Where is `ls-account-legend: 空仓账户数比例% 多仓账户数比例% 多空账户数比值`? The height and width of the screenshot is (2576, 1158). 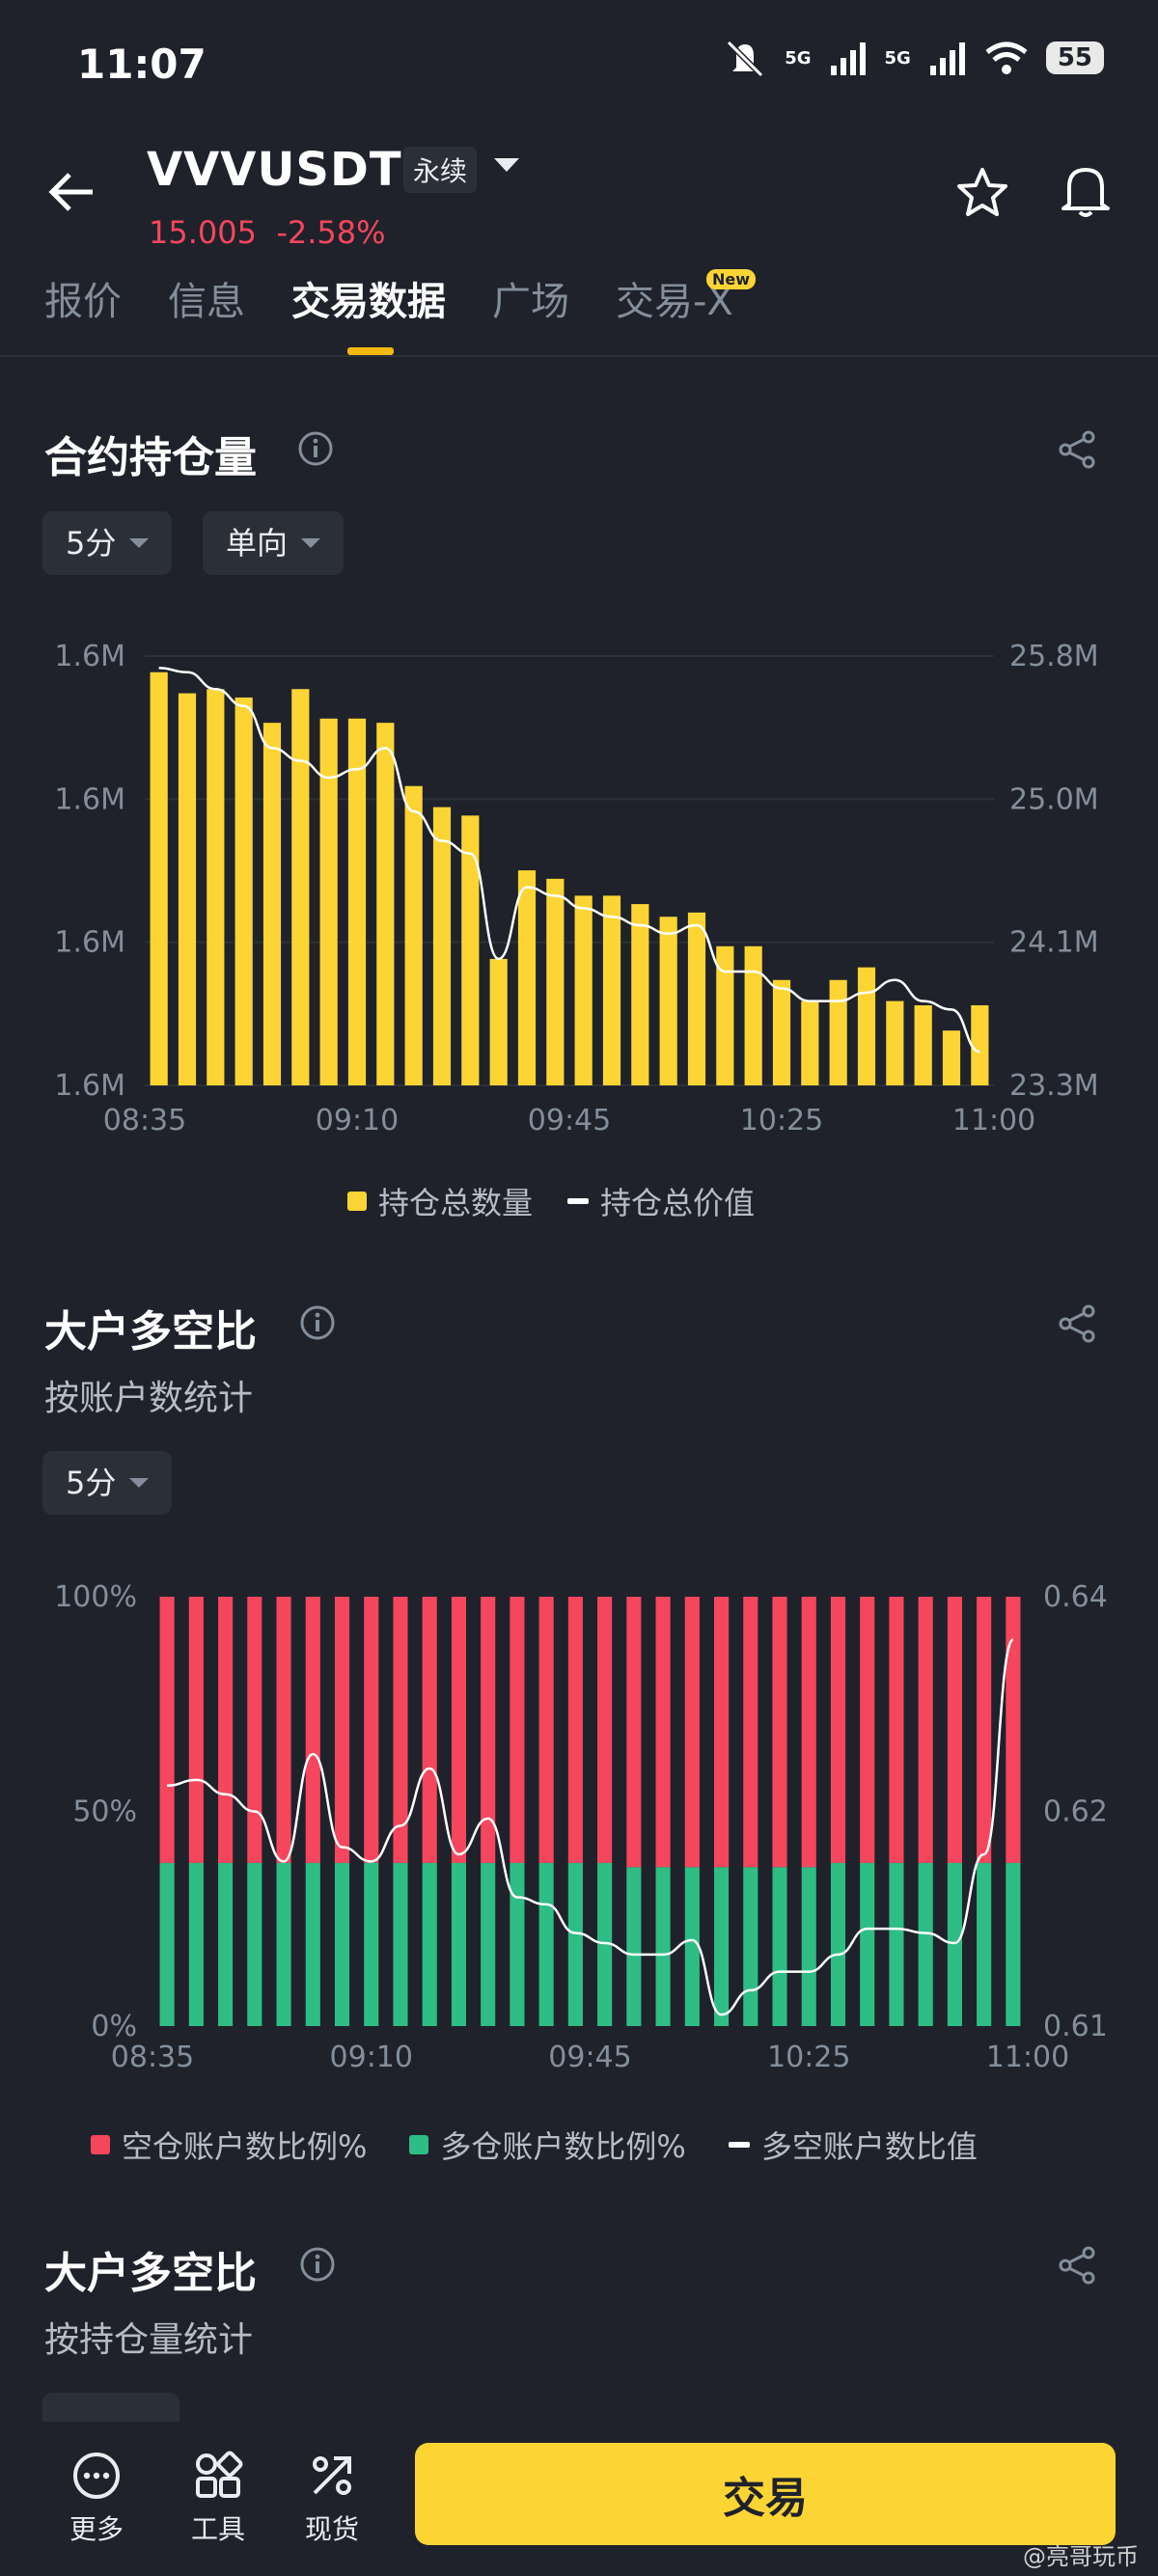
ls-account-legend: 空仓账户数比例% 多仓账户数比例% 多空账户数比值 is located at coordinates (534, 2145).